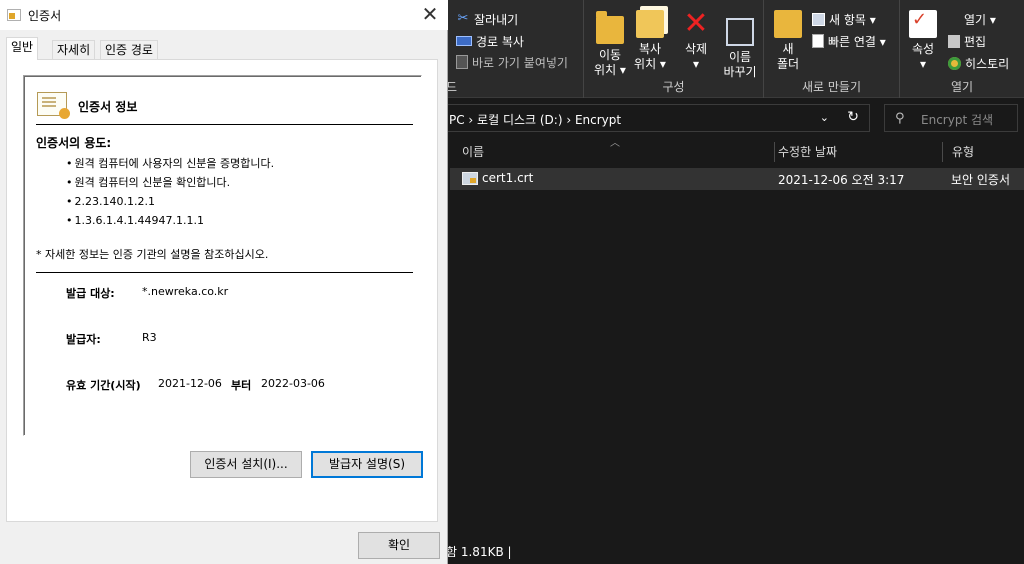 The width and height of the screenshot is (1024, 564). Describe the element at coordinates (818, 19) in the screenshot. I see `new-item-icon` at that location.